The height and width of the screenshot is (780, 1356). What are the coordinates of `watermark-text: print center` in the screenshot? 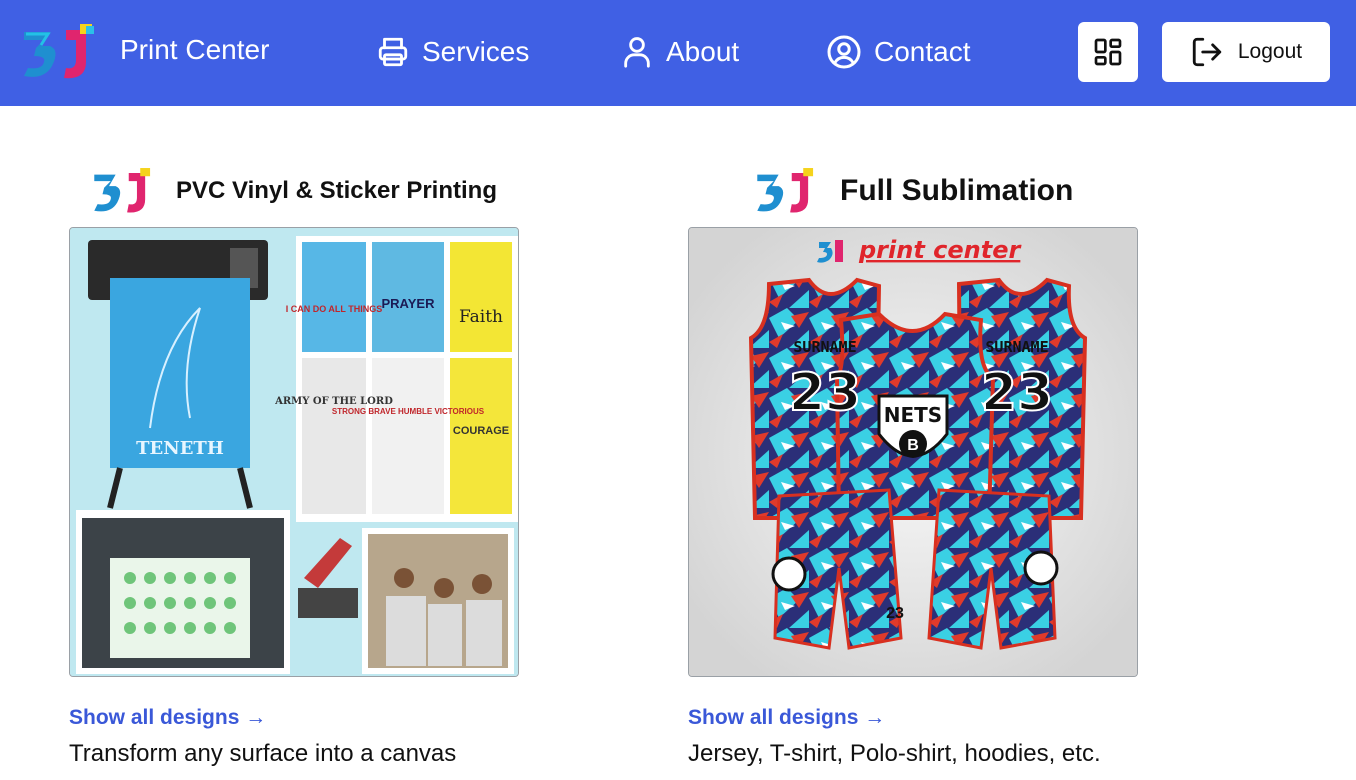 It's located at (940, 250).